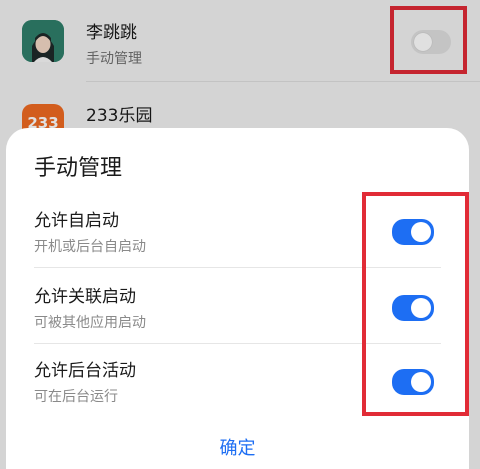  Describe the element at coordinates (237, 447) in the screenshot. I see `confirm-button: 确定` at that location.